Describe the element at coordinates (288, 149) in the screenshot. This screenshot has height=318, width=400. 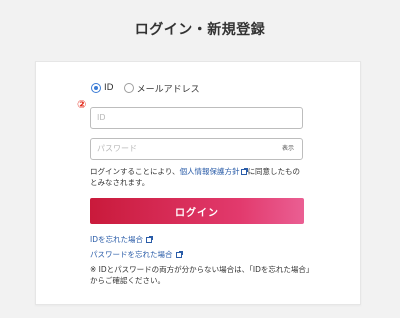
I see `show-password-toggle: 表示` at that location.